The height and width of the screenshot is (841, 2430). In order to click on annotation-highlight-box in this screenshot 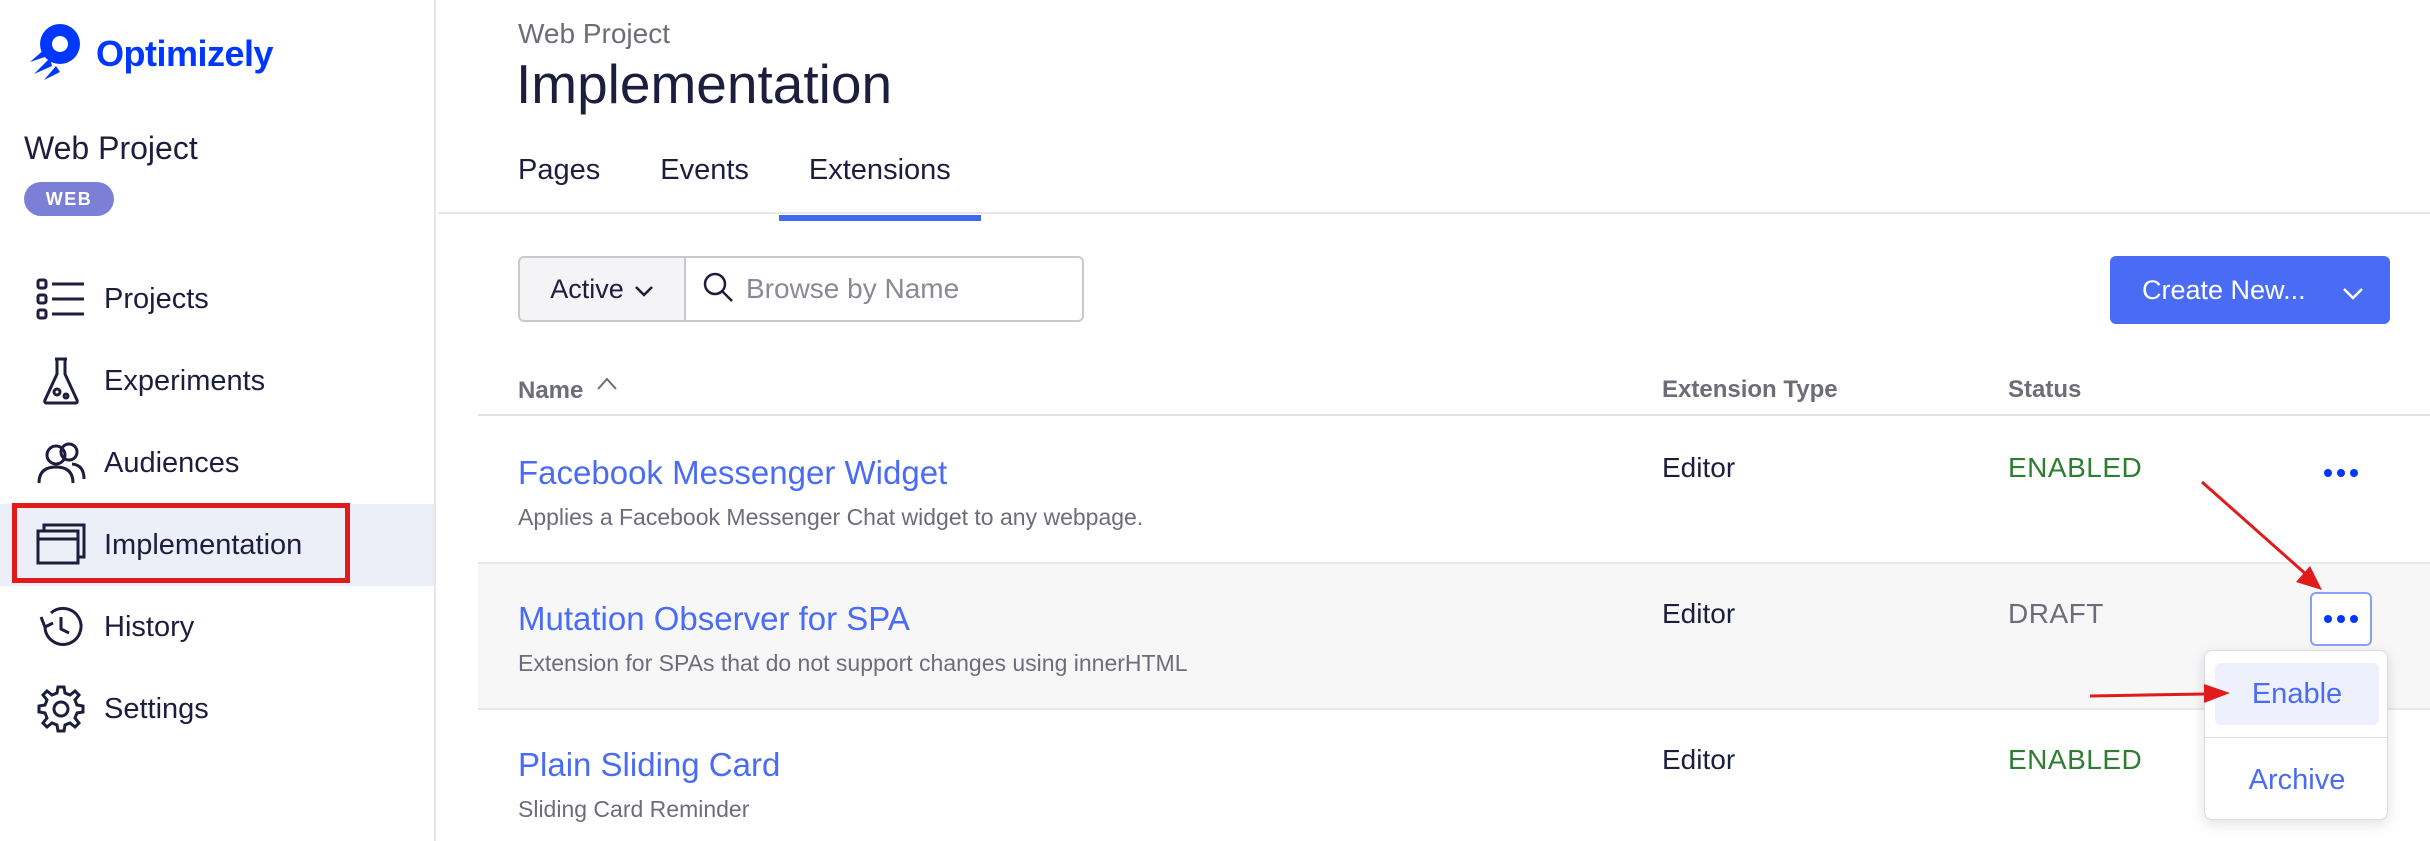, I will do `click(181, 543)`.